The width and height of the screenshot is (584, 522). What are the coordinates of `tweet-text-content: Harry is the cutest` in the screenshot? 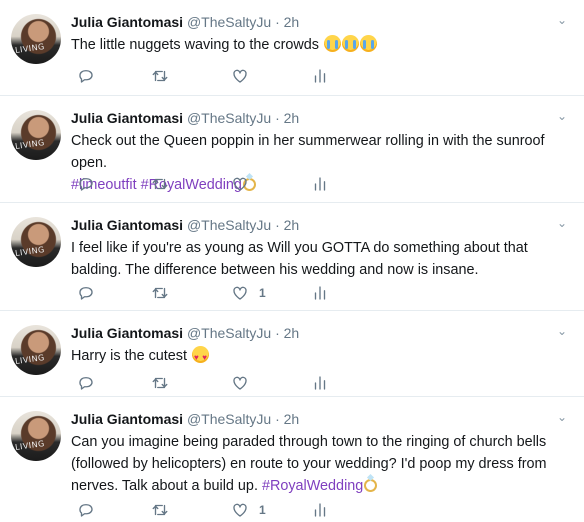 It's located at (129, 356).